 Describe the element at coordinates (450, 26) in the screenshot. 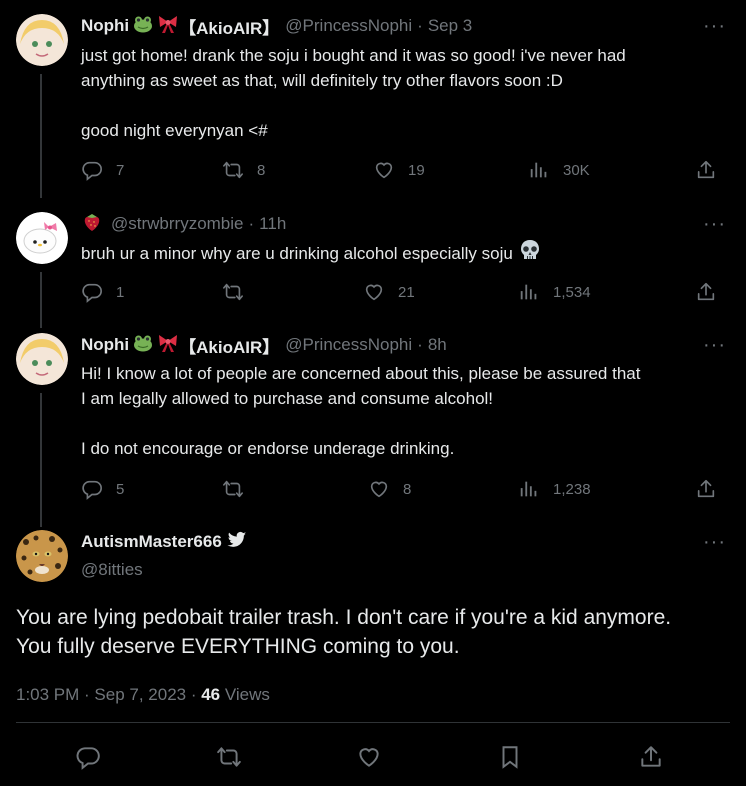

I see `timestamp: Sep 3` at that location.